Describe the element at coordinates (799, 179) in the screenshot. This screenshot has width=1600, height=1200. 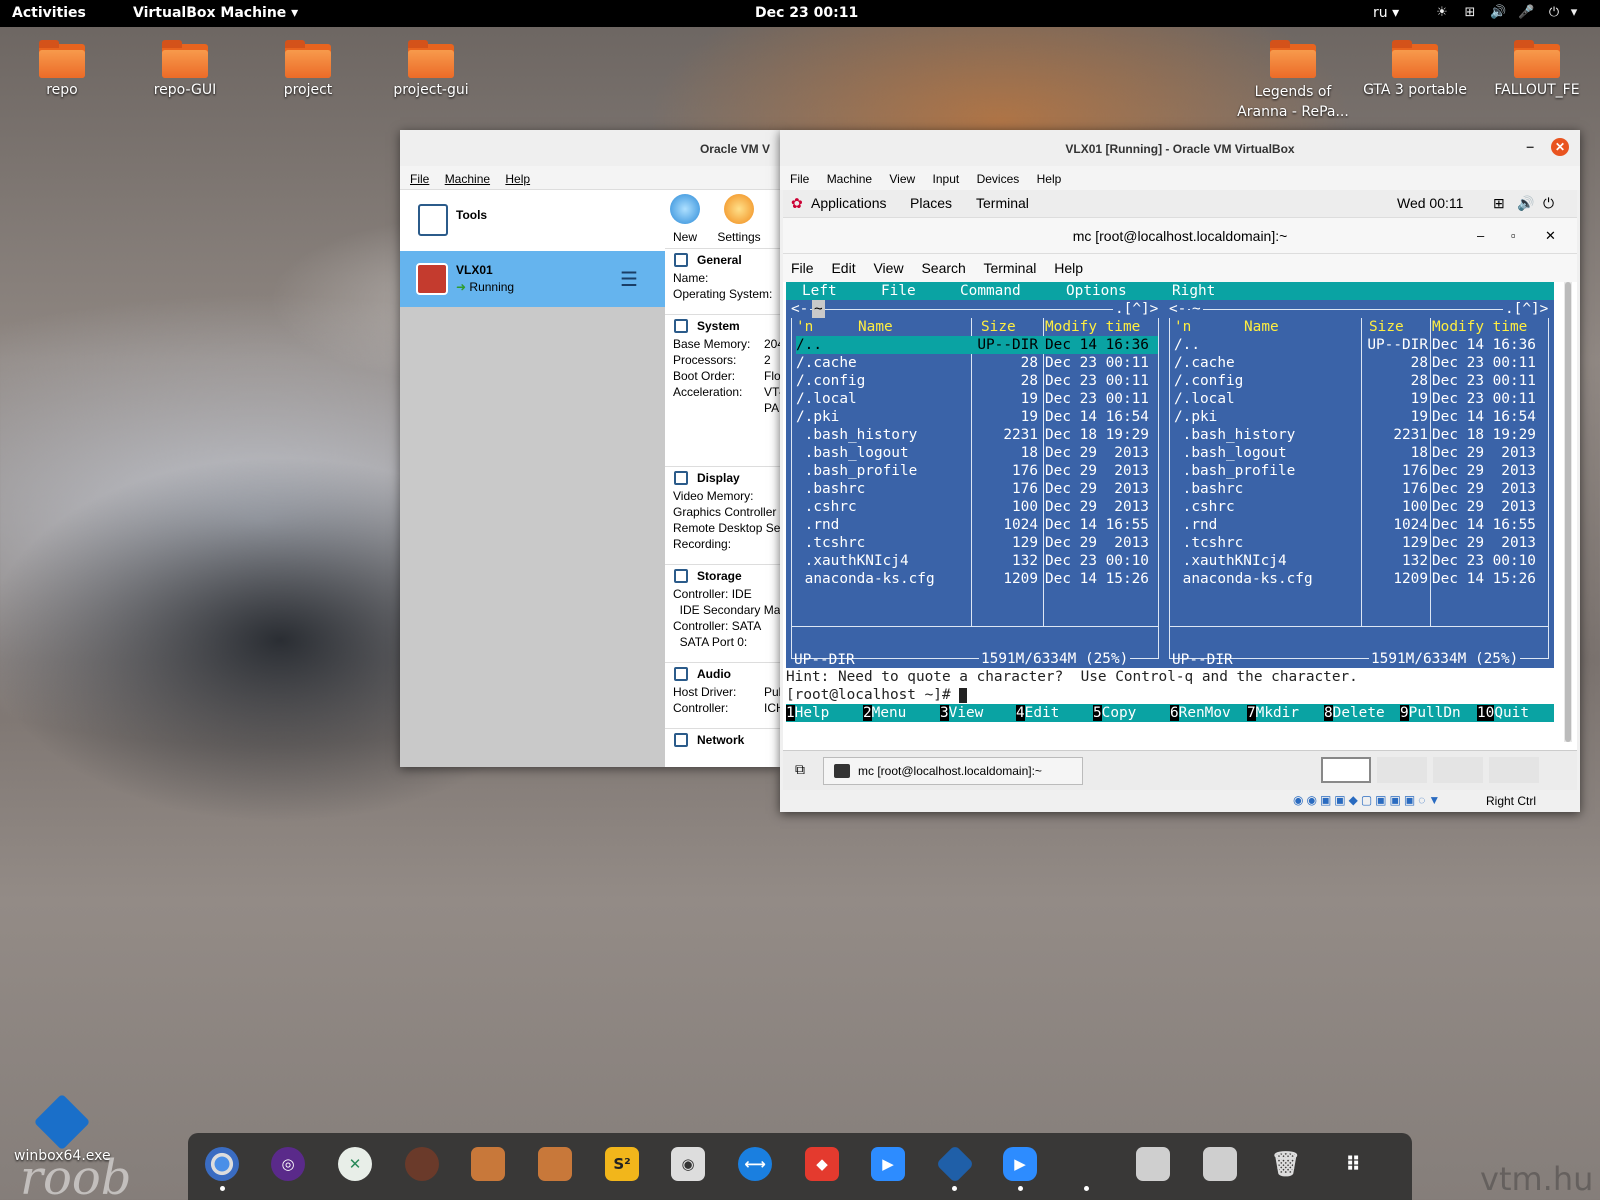
I see `vm-menu-file: File` at that location.